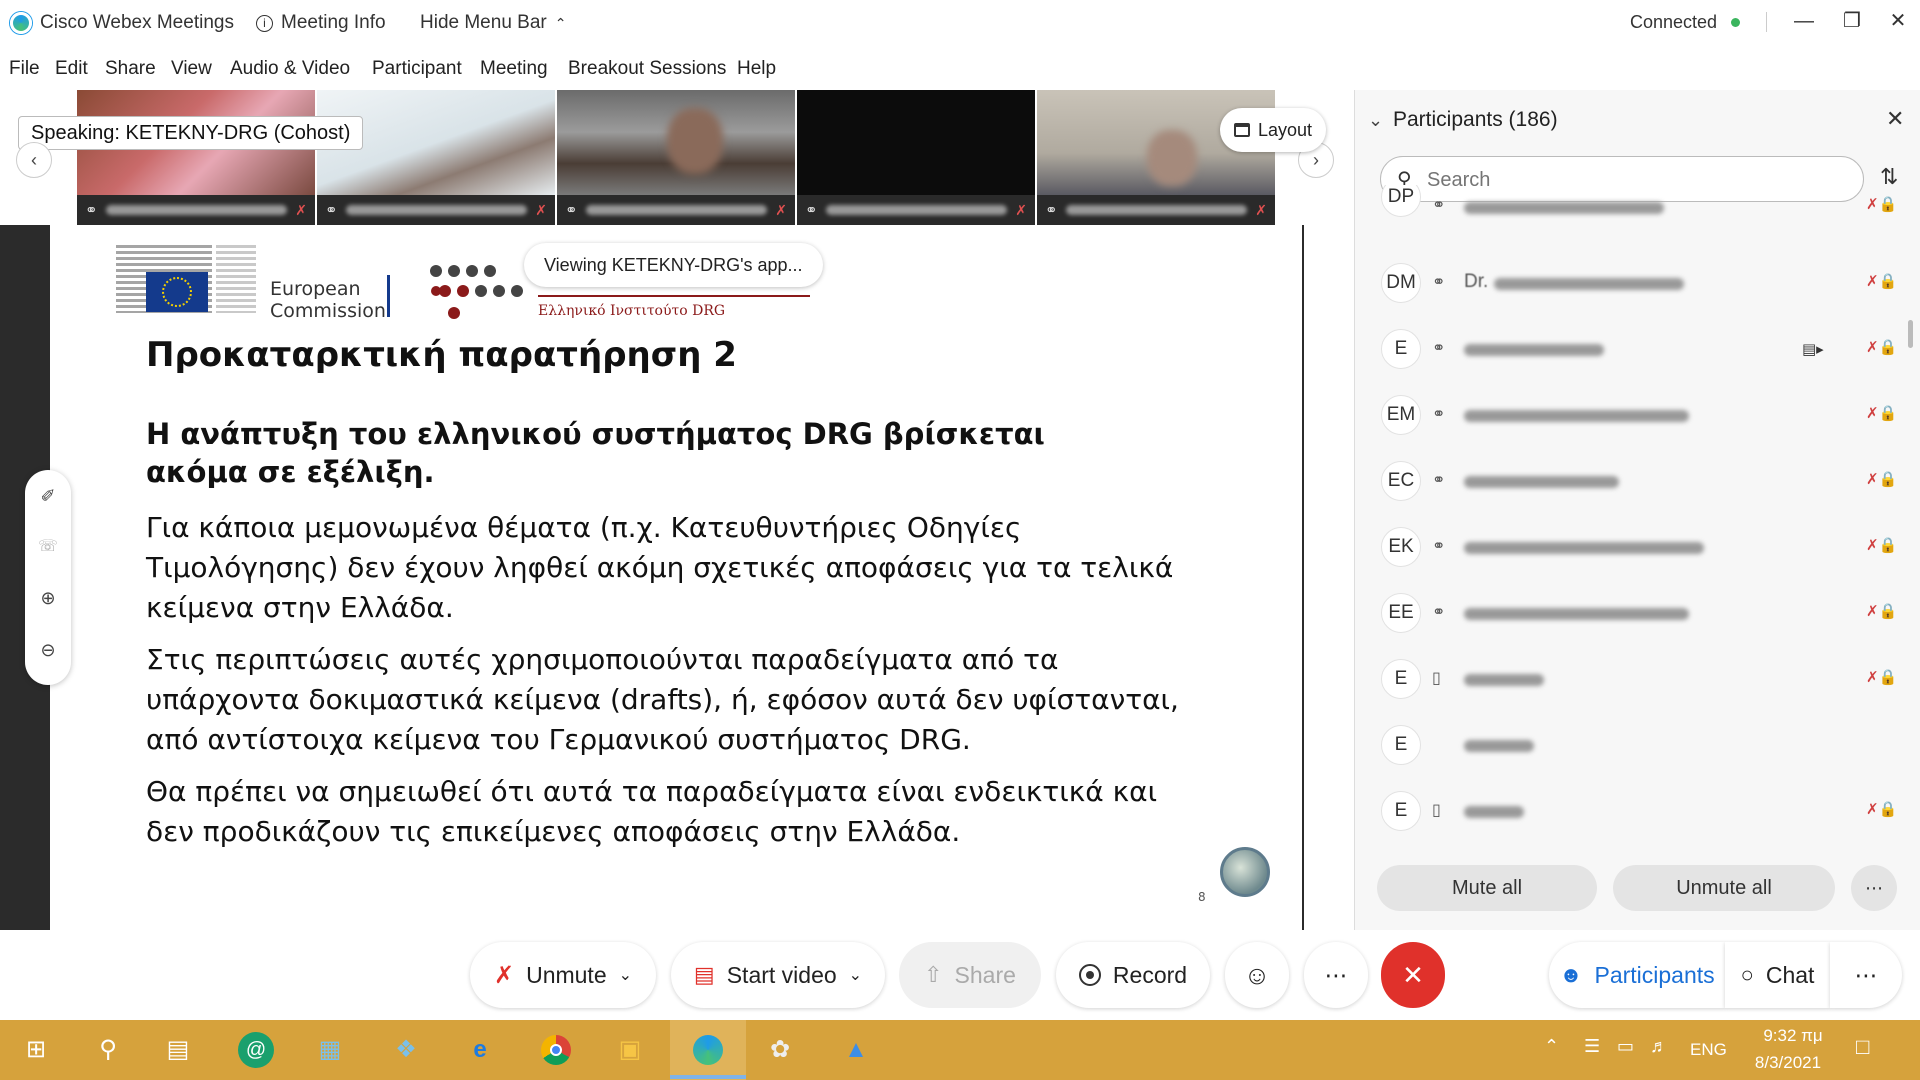  I want to click on panel-more-button: ⋯, so click(1866, 975).